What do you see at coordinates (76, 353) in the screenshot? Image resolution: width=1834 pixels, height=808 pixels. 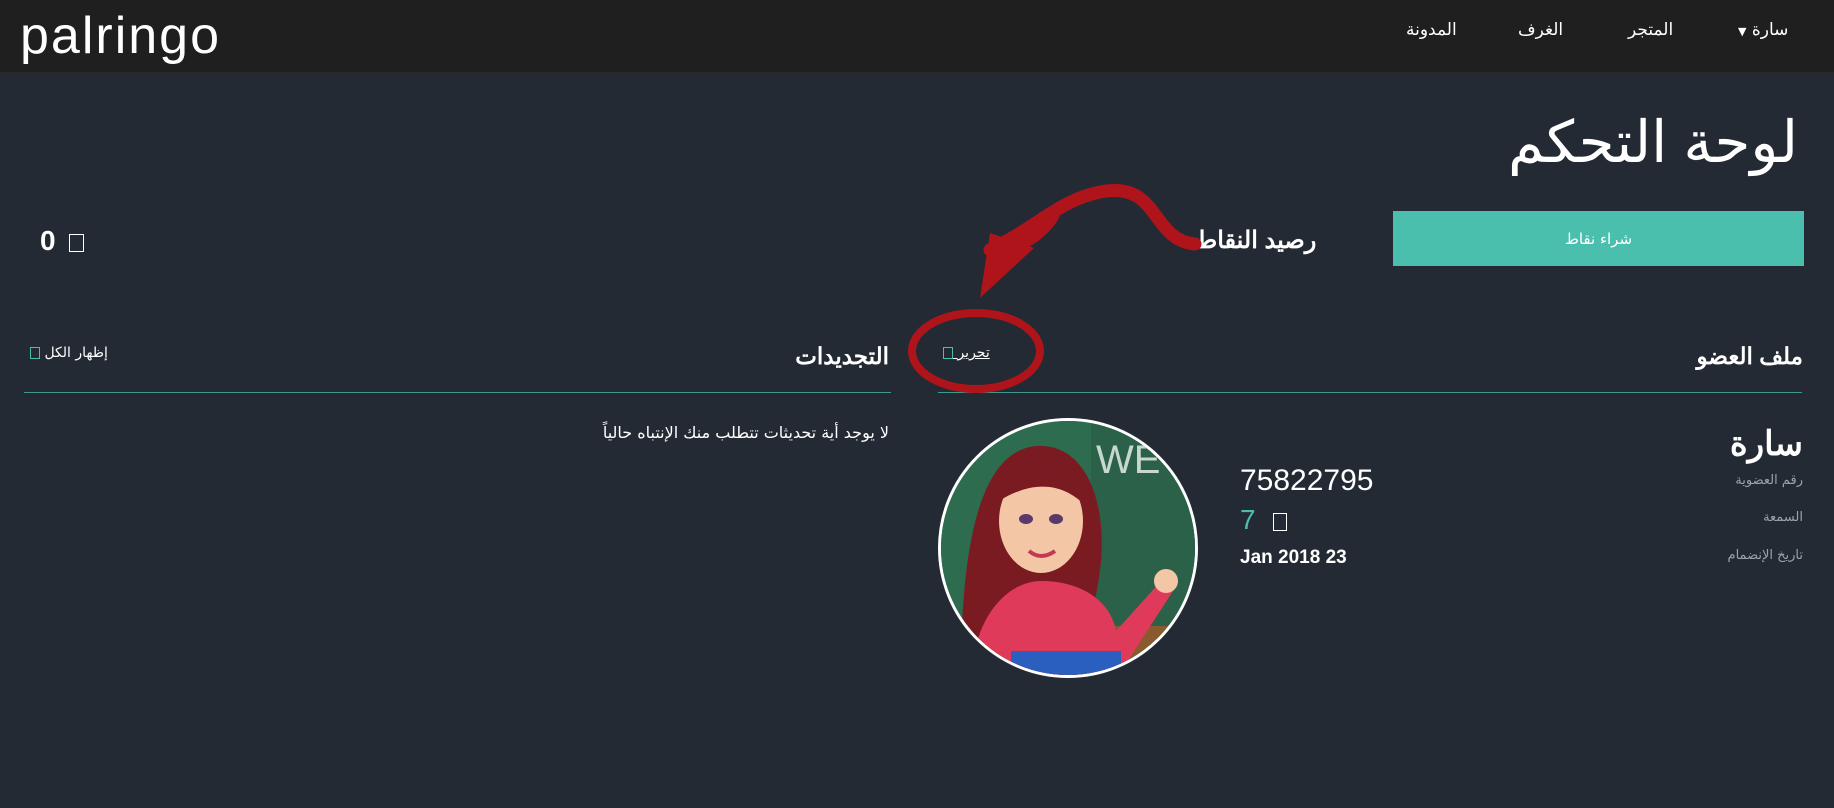 I see `show-all-label: إظهار الكل` at bounding box center [76, 353].